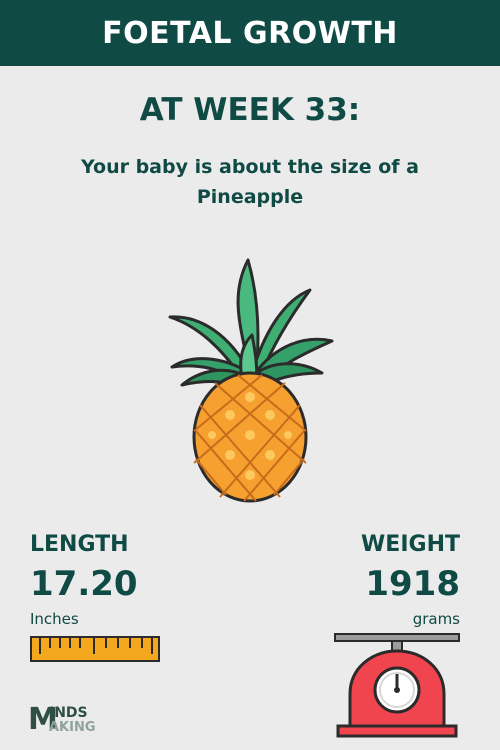 This screenshot has height=750, width=500. I want to click on weight-label: WEIGHT, so click(410, 544).